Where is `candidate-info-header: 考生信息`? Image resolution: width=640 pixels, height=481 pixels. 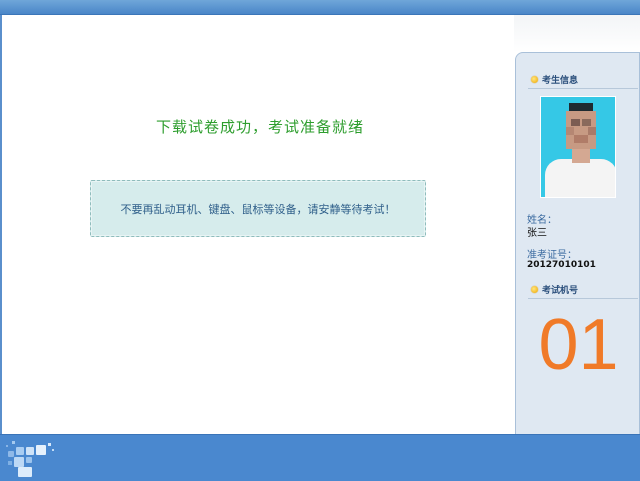 candidate-info-header: 考生信息 is located at coordinates (554, 79).